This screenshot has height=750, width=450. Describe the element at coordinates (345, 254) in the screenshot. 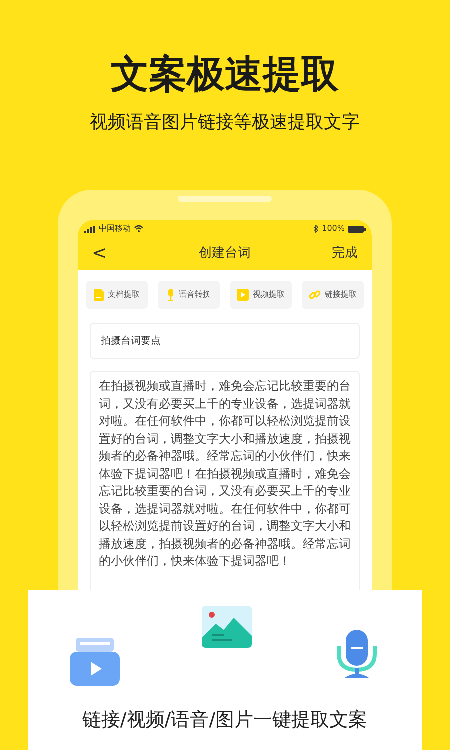

I see `done-button: 完成` at that location.